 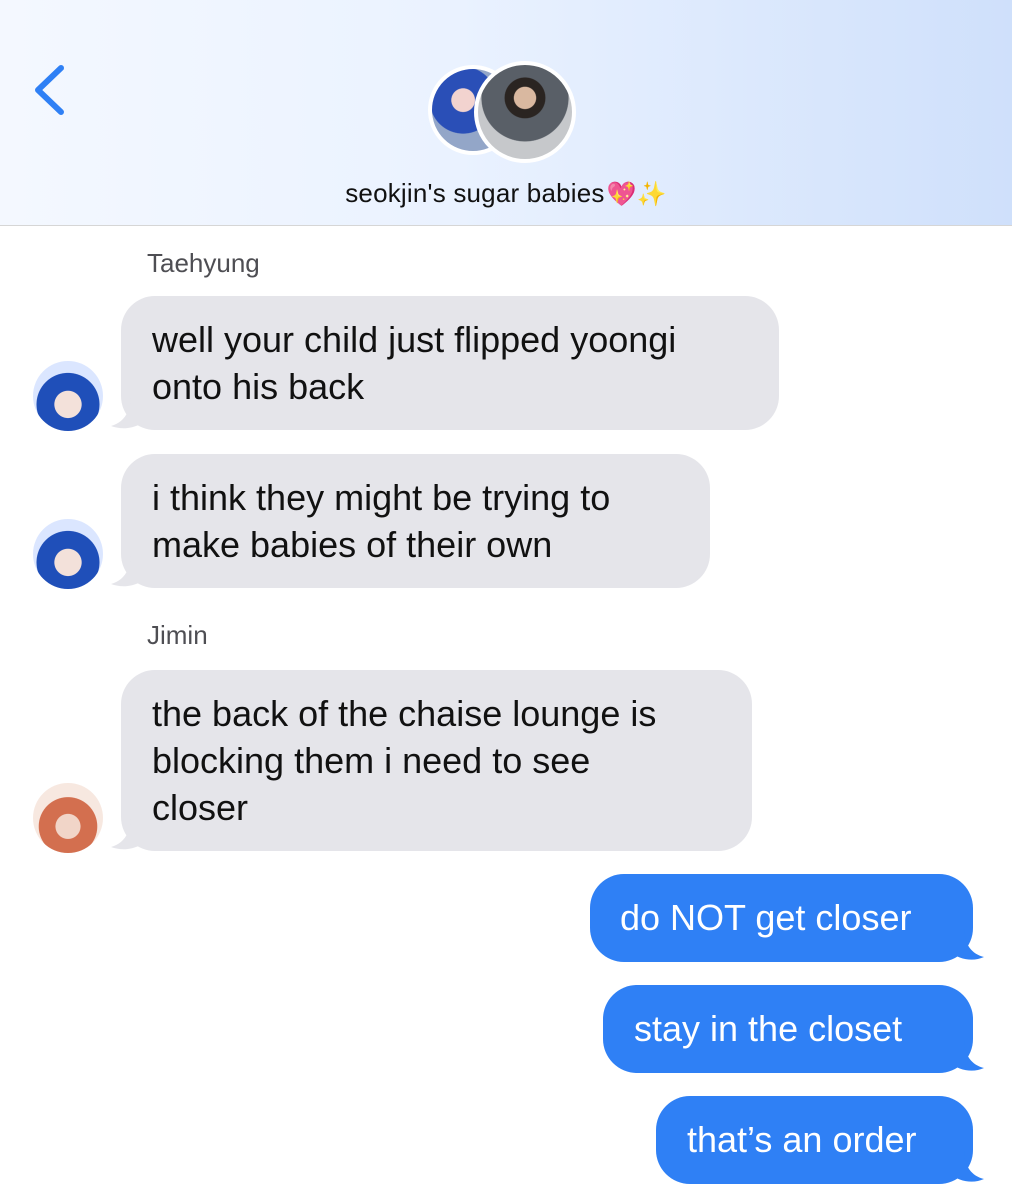 I want to click on message-line: do NOT get closer, so click(x=766, y=917).